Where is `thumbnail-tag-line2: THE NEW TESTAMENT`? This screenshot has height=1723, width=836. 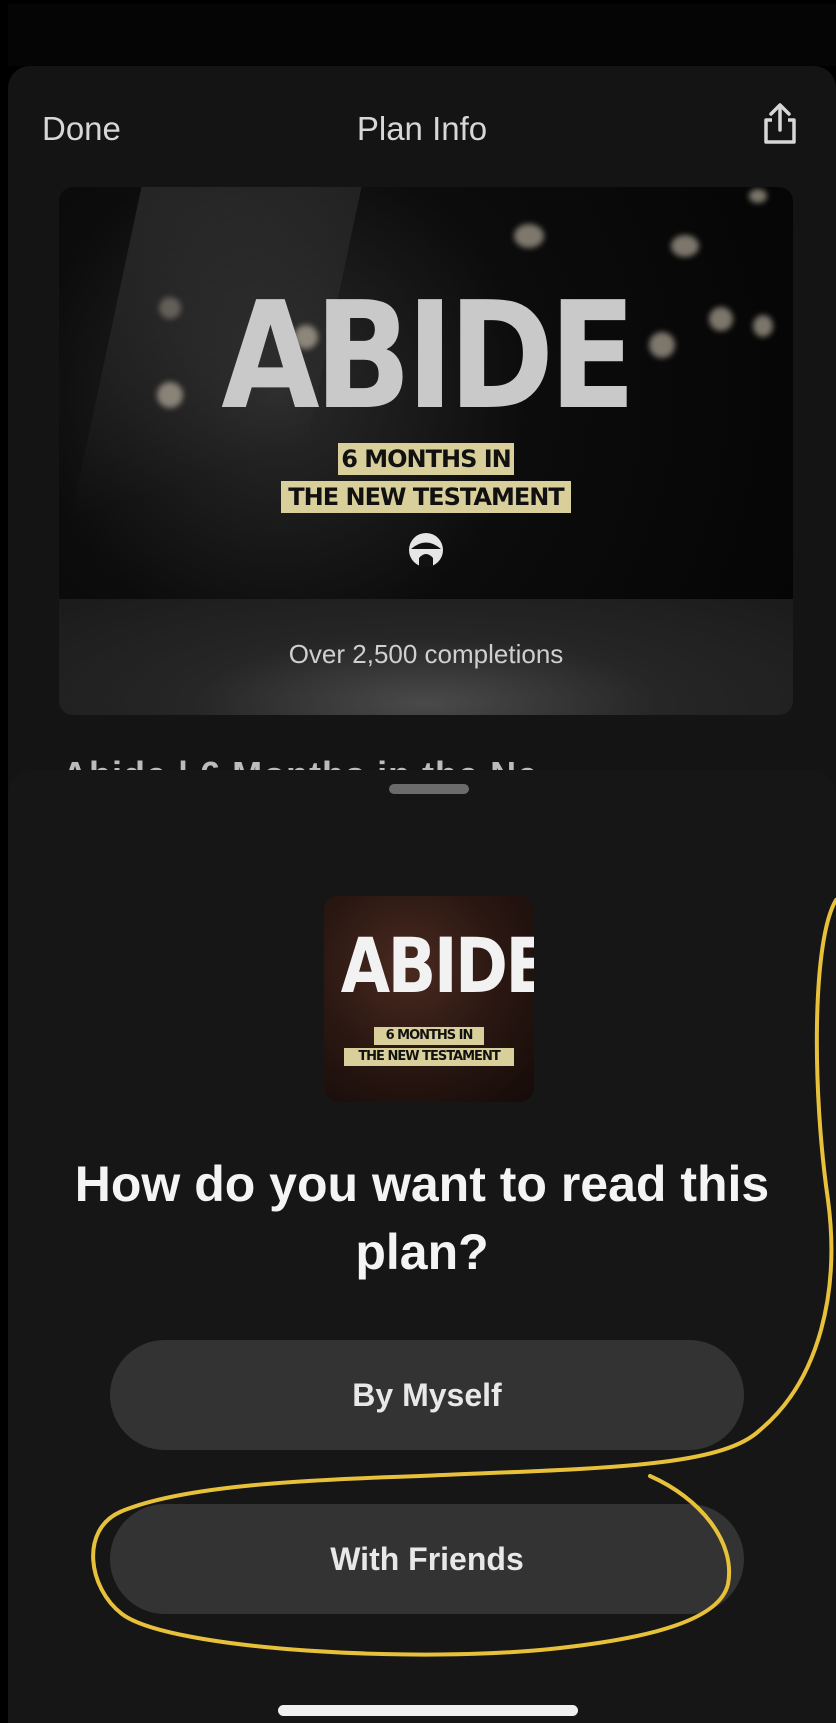 thumbnail-tag-line2: THE NEW TESTAMENT is located at coordinates (429, 1057).